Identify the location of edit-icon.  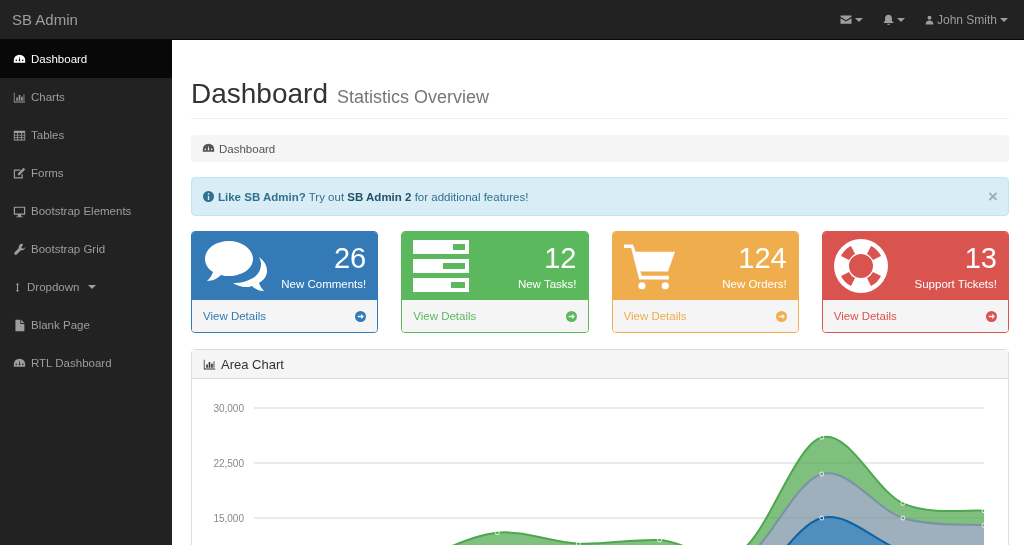
(19, 173).